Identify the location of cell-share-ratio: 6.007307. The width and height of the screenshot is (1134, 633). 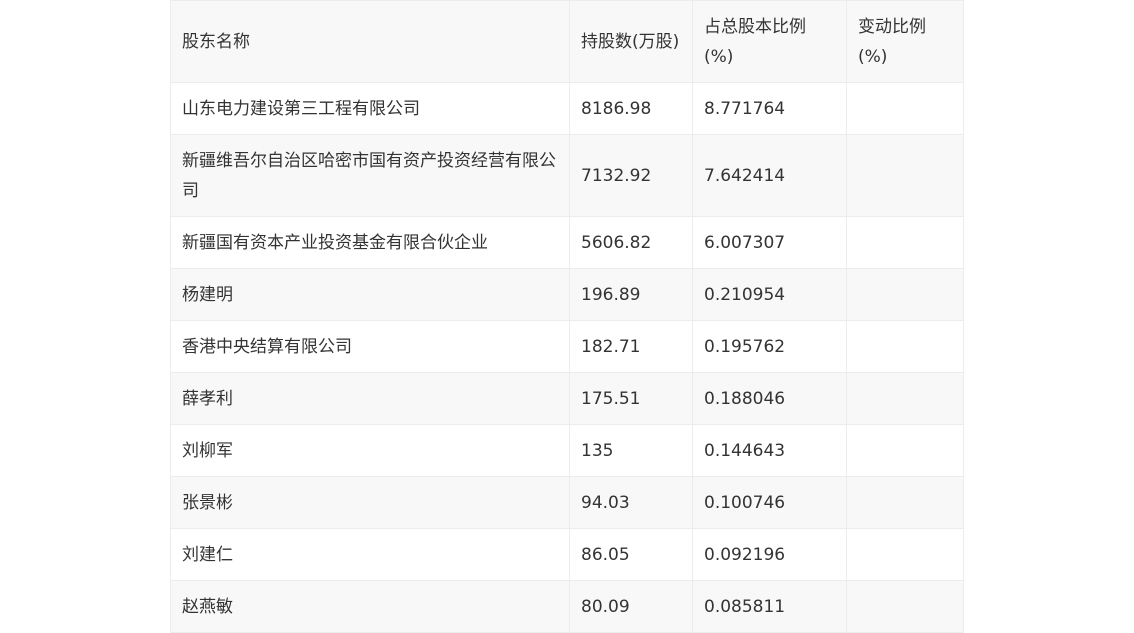
(769, 242).